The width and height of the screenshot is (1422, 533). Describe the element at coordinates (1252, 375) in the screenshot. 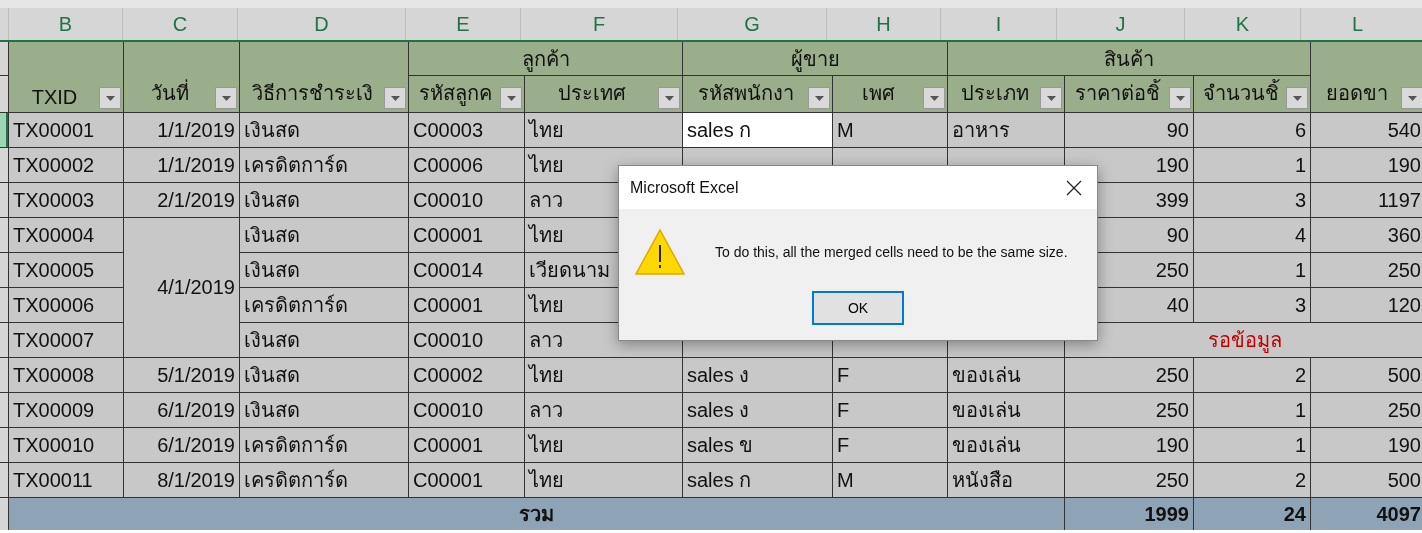

I see `table-cell: 2` at that location.